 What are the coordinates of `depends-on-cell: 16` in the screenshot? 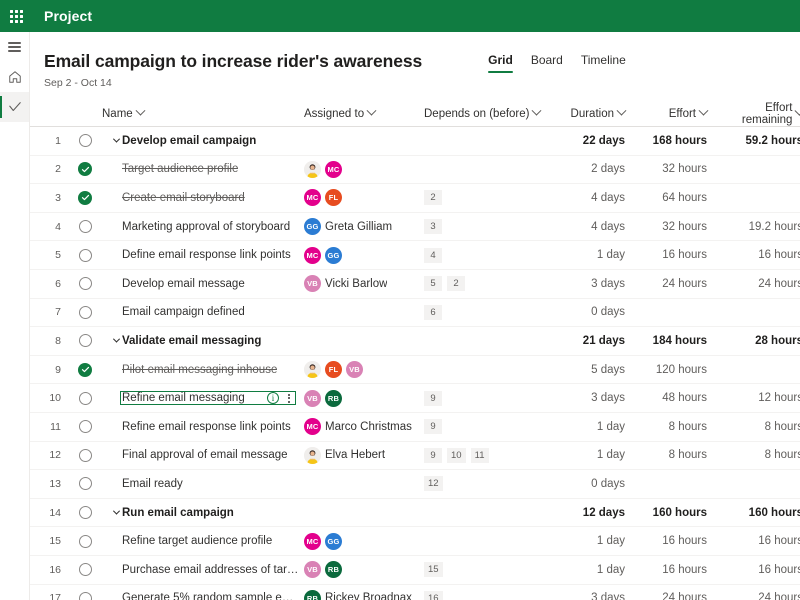 It's located at (485, 595).